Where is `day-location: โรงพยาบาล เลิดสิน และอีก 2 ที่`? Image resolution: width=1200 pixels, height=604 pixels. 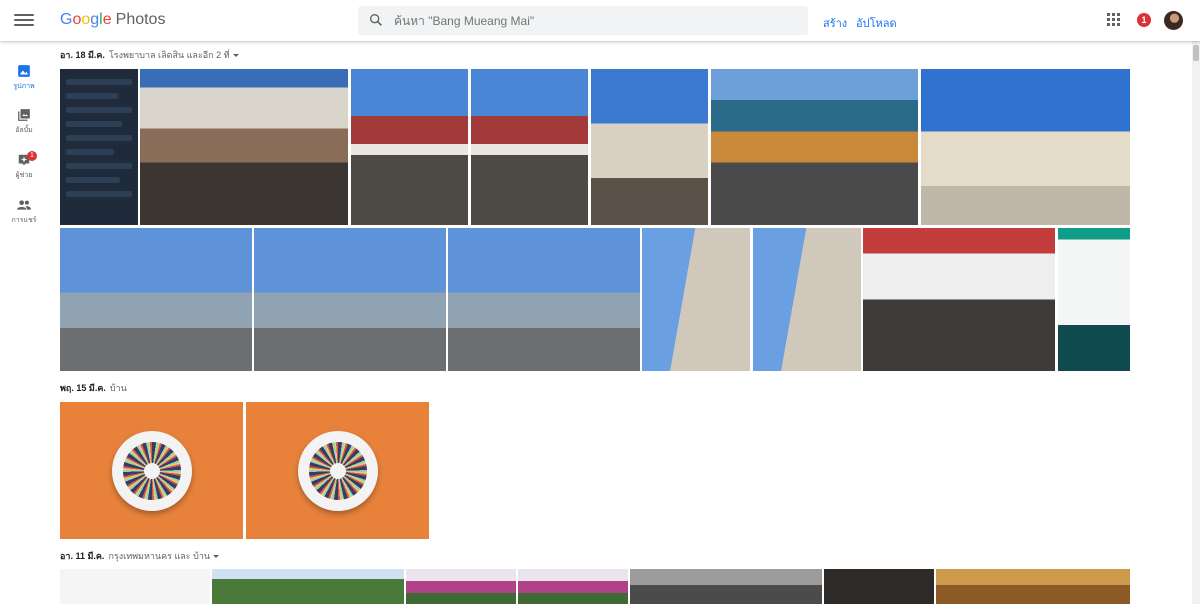 day-location: โรงพยาบาล เลิดสิน และอีก 2 ที่ is located at coordinates (169, 55).